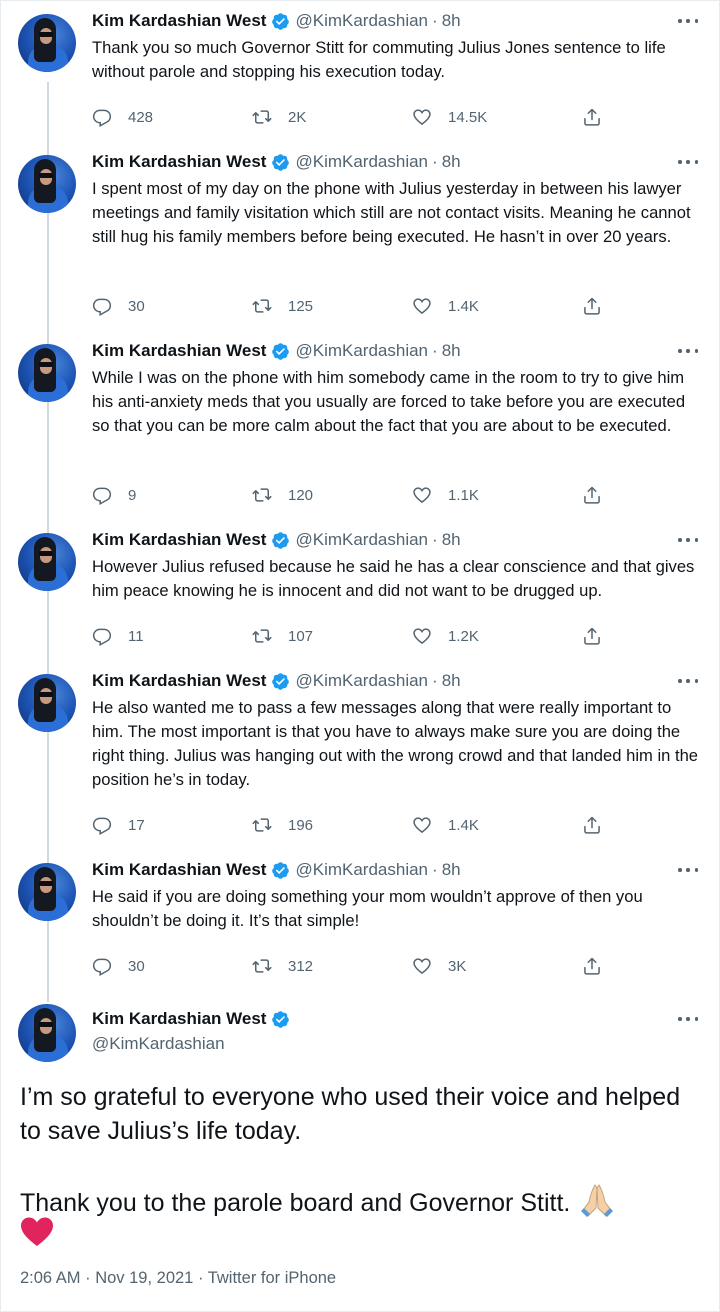 This screenshot has width=720, height=1312. Describe the element at coordinates (301, 825) in the screenshot. I see `retweet-count: 196` at that location.